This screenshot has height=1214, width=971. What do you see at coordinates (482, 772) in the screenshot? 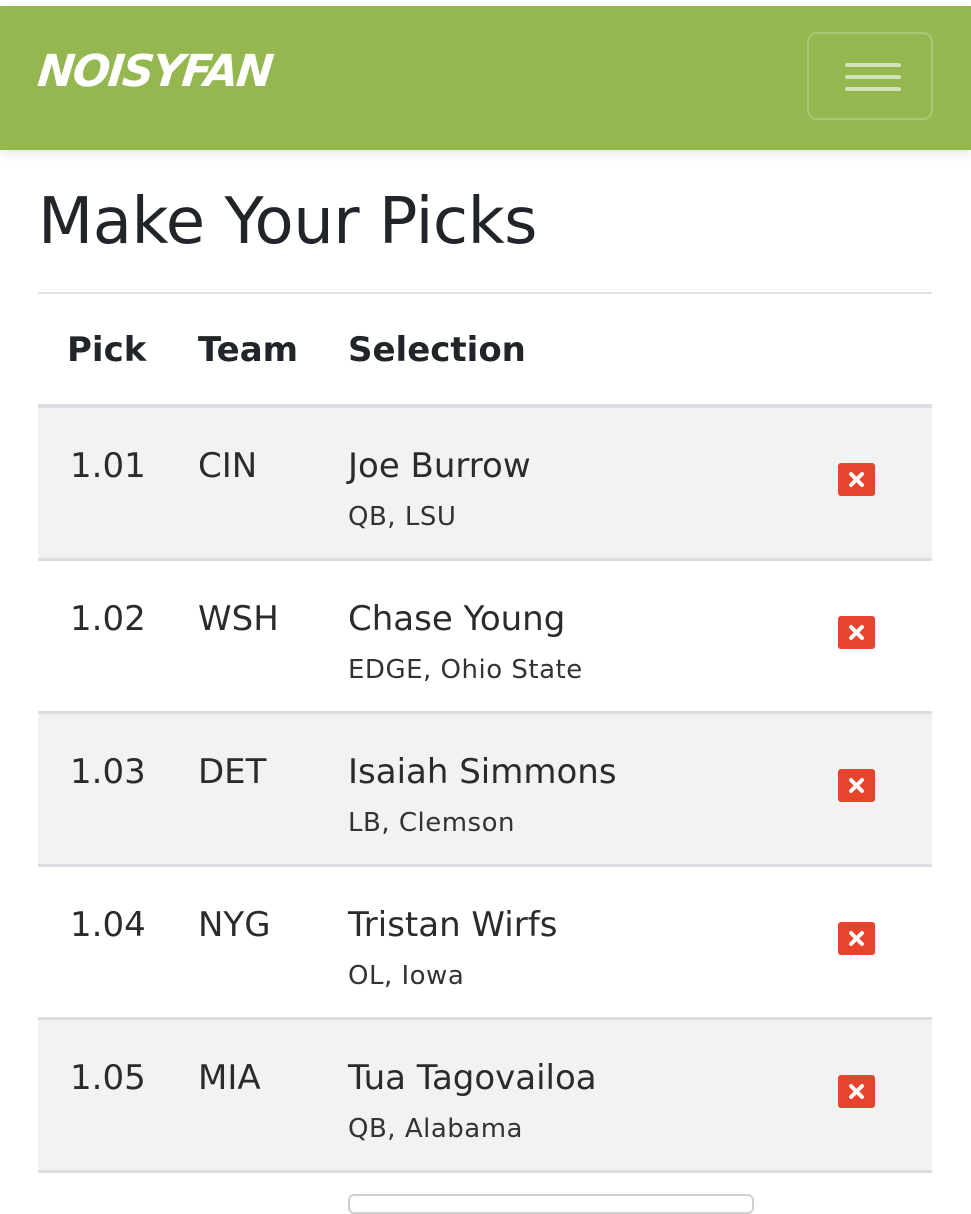
I see `player-name: Isaiah Simmons` at bounding box center [482, 772].